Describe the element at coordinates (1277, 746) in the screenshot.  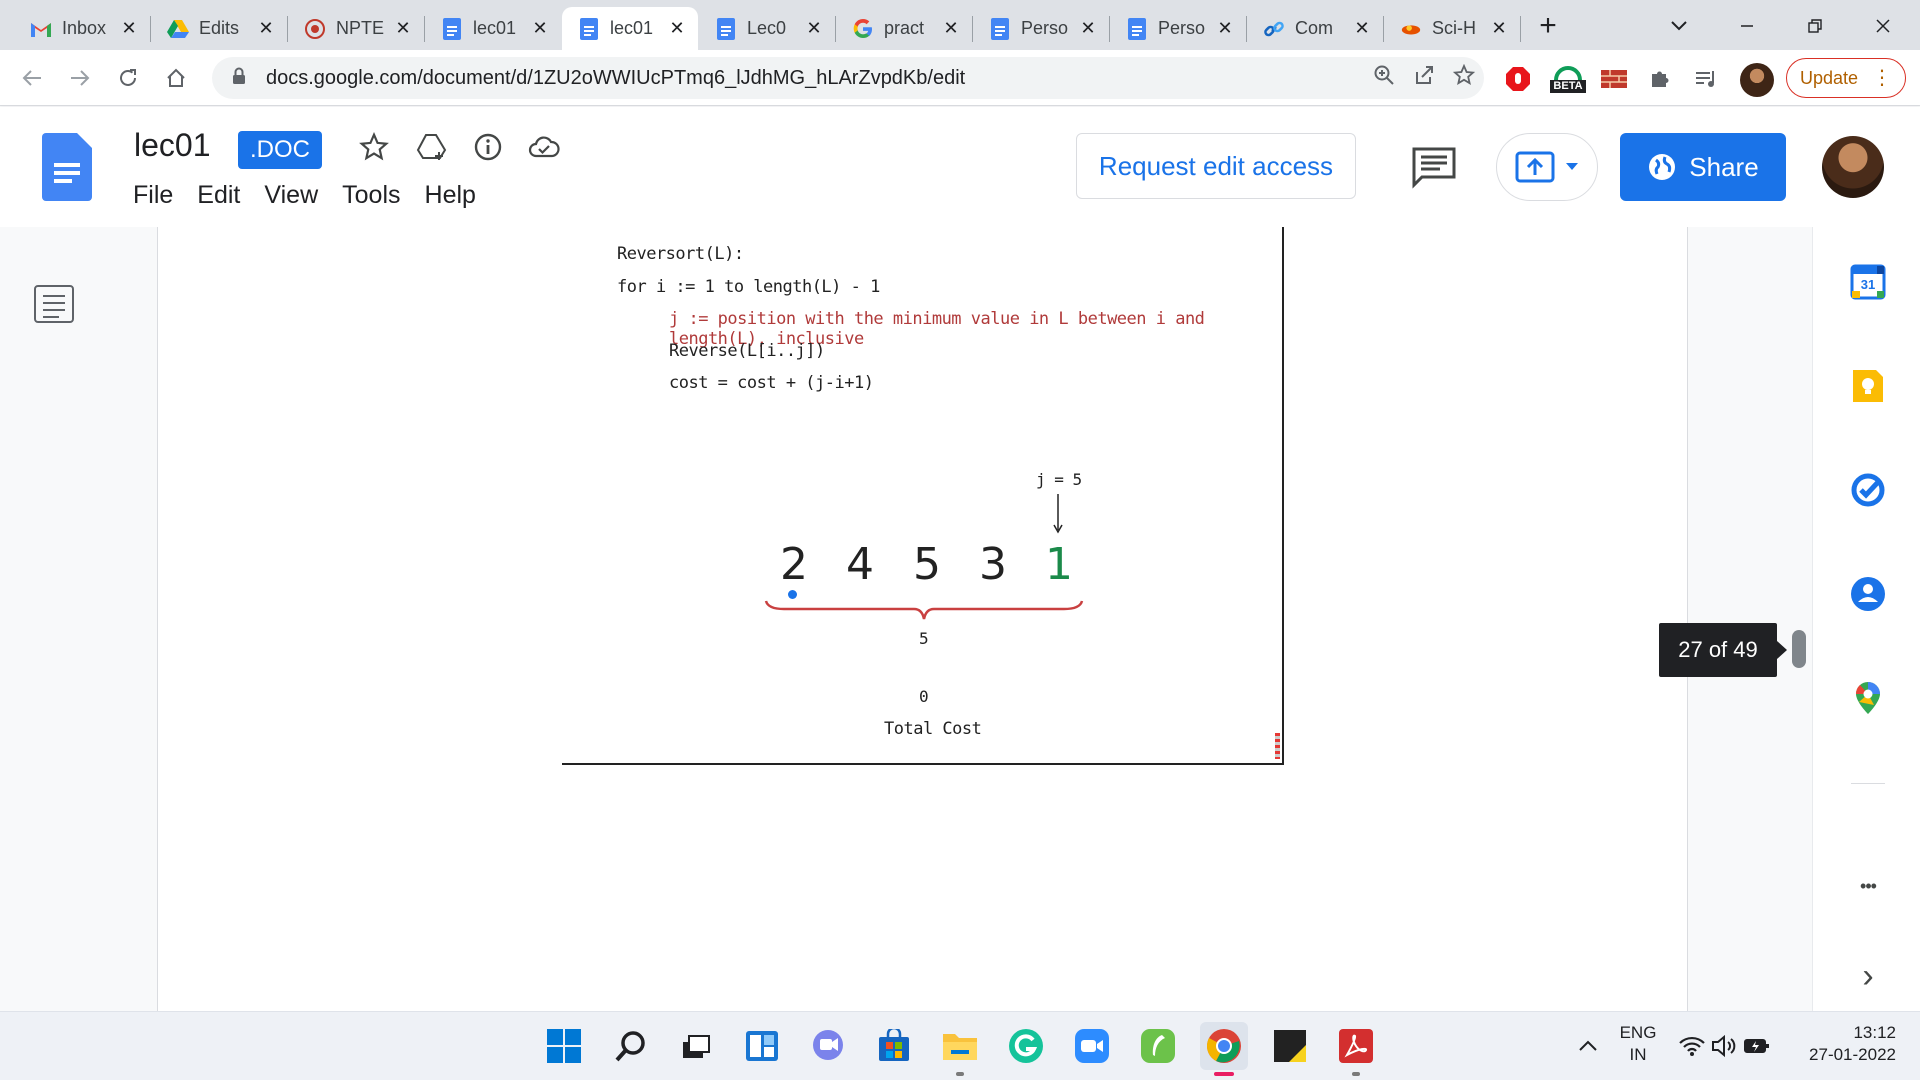
I see `image-resize-handle` at that location.